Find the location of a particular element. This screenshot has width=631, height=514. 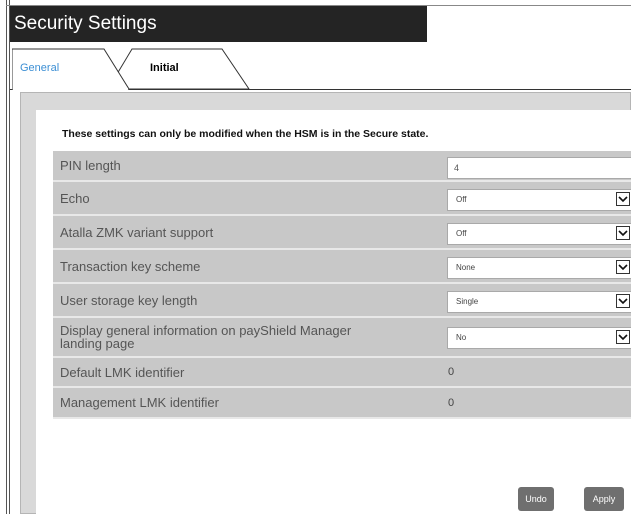

window-border-inner is located at coordinates (9, 257).